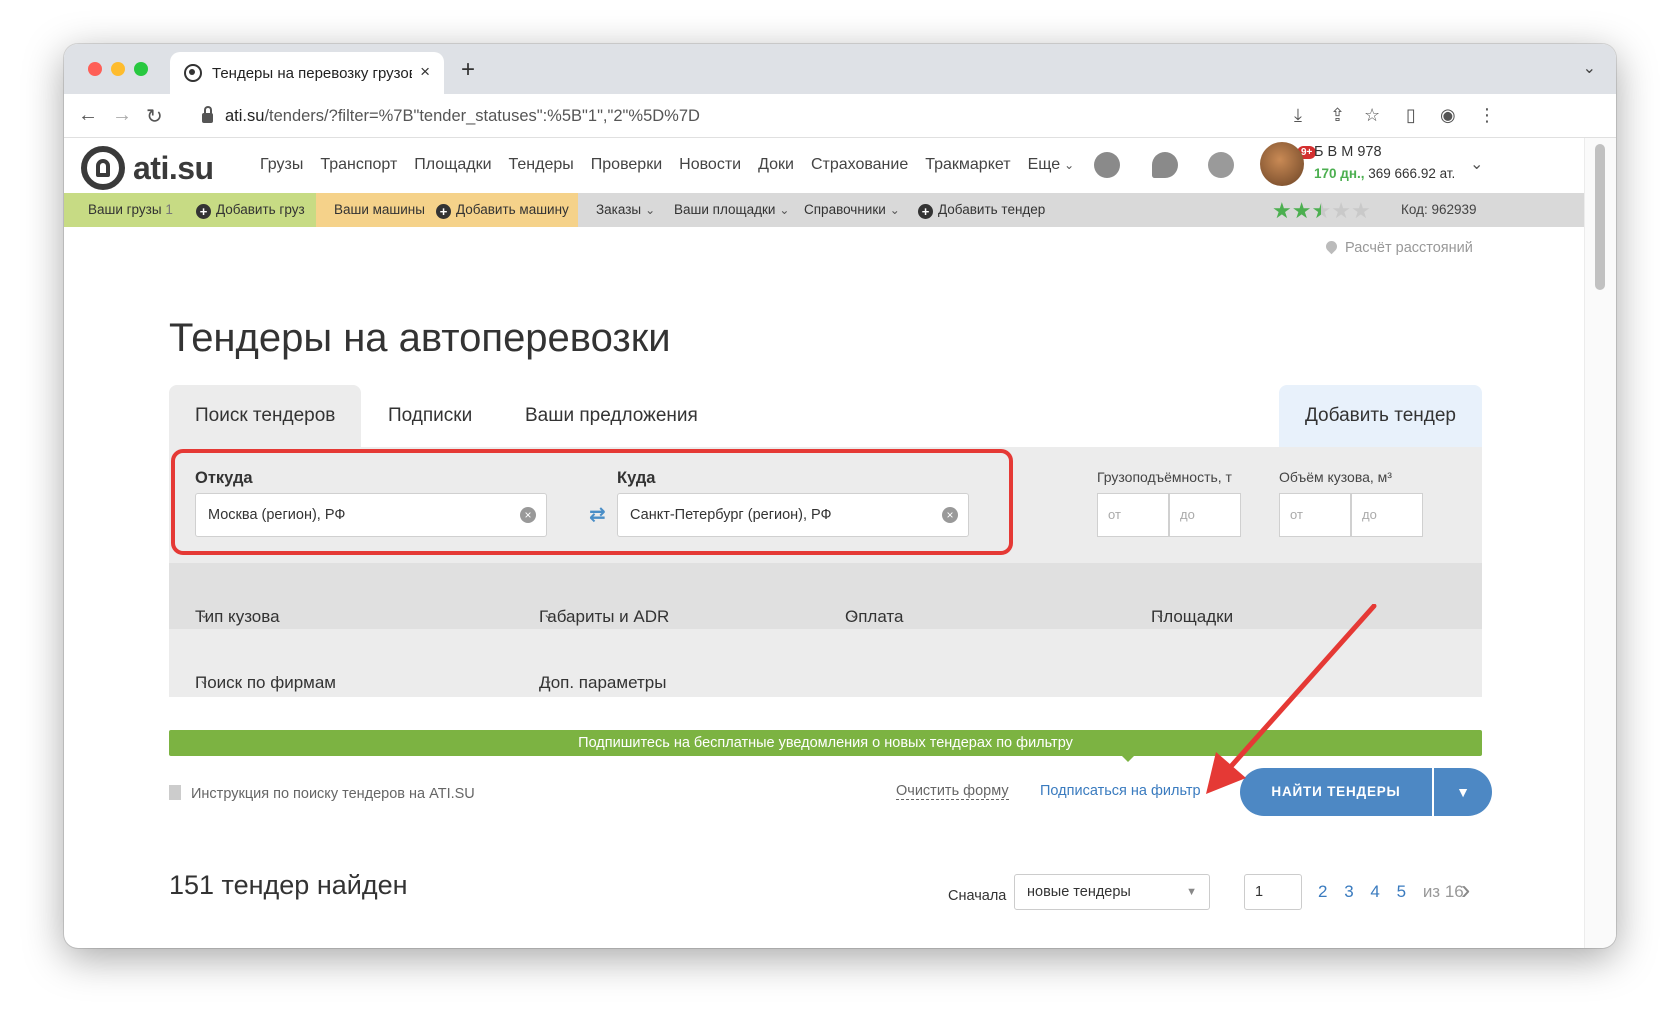 This screenshot has width=1680, height=1034. What do you see at coordinates (1335, 477) in the screenshot?
I see `volume-label: Объём кузова, м³` at bounding box center [1335, 477].